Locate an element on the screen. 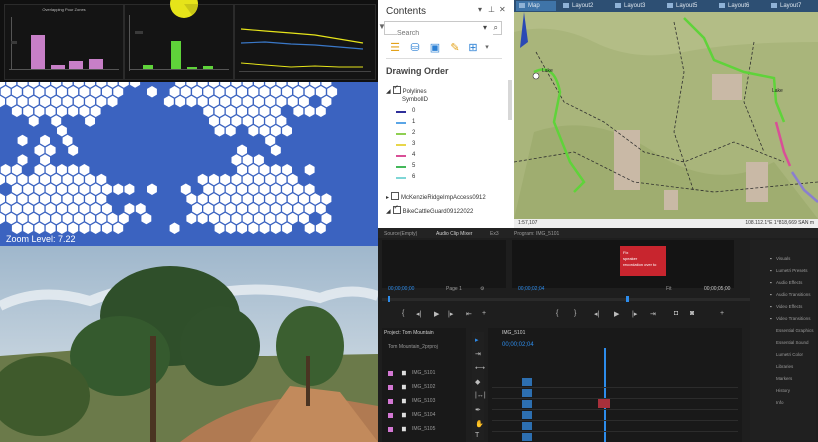 This screenshot has height=442, width=818. slip-tool-icon: |↔| is located at coordinates (480, 395).